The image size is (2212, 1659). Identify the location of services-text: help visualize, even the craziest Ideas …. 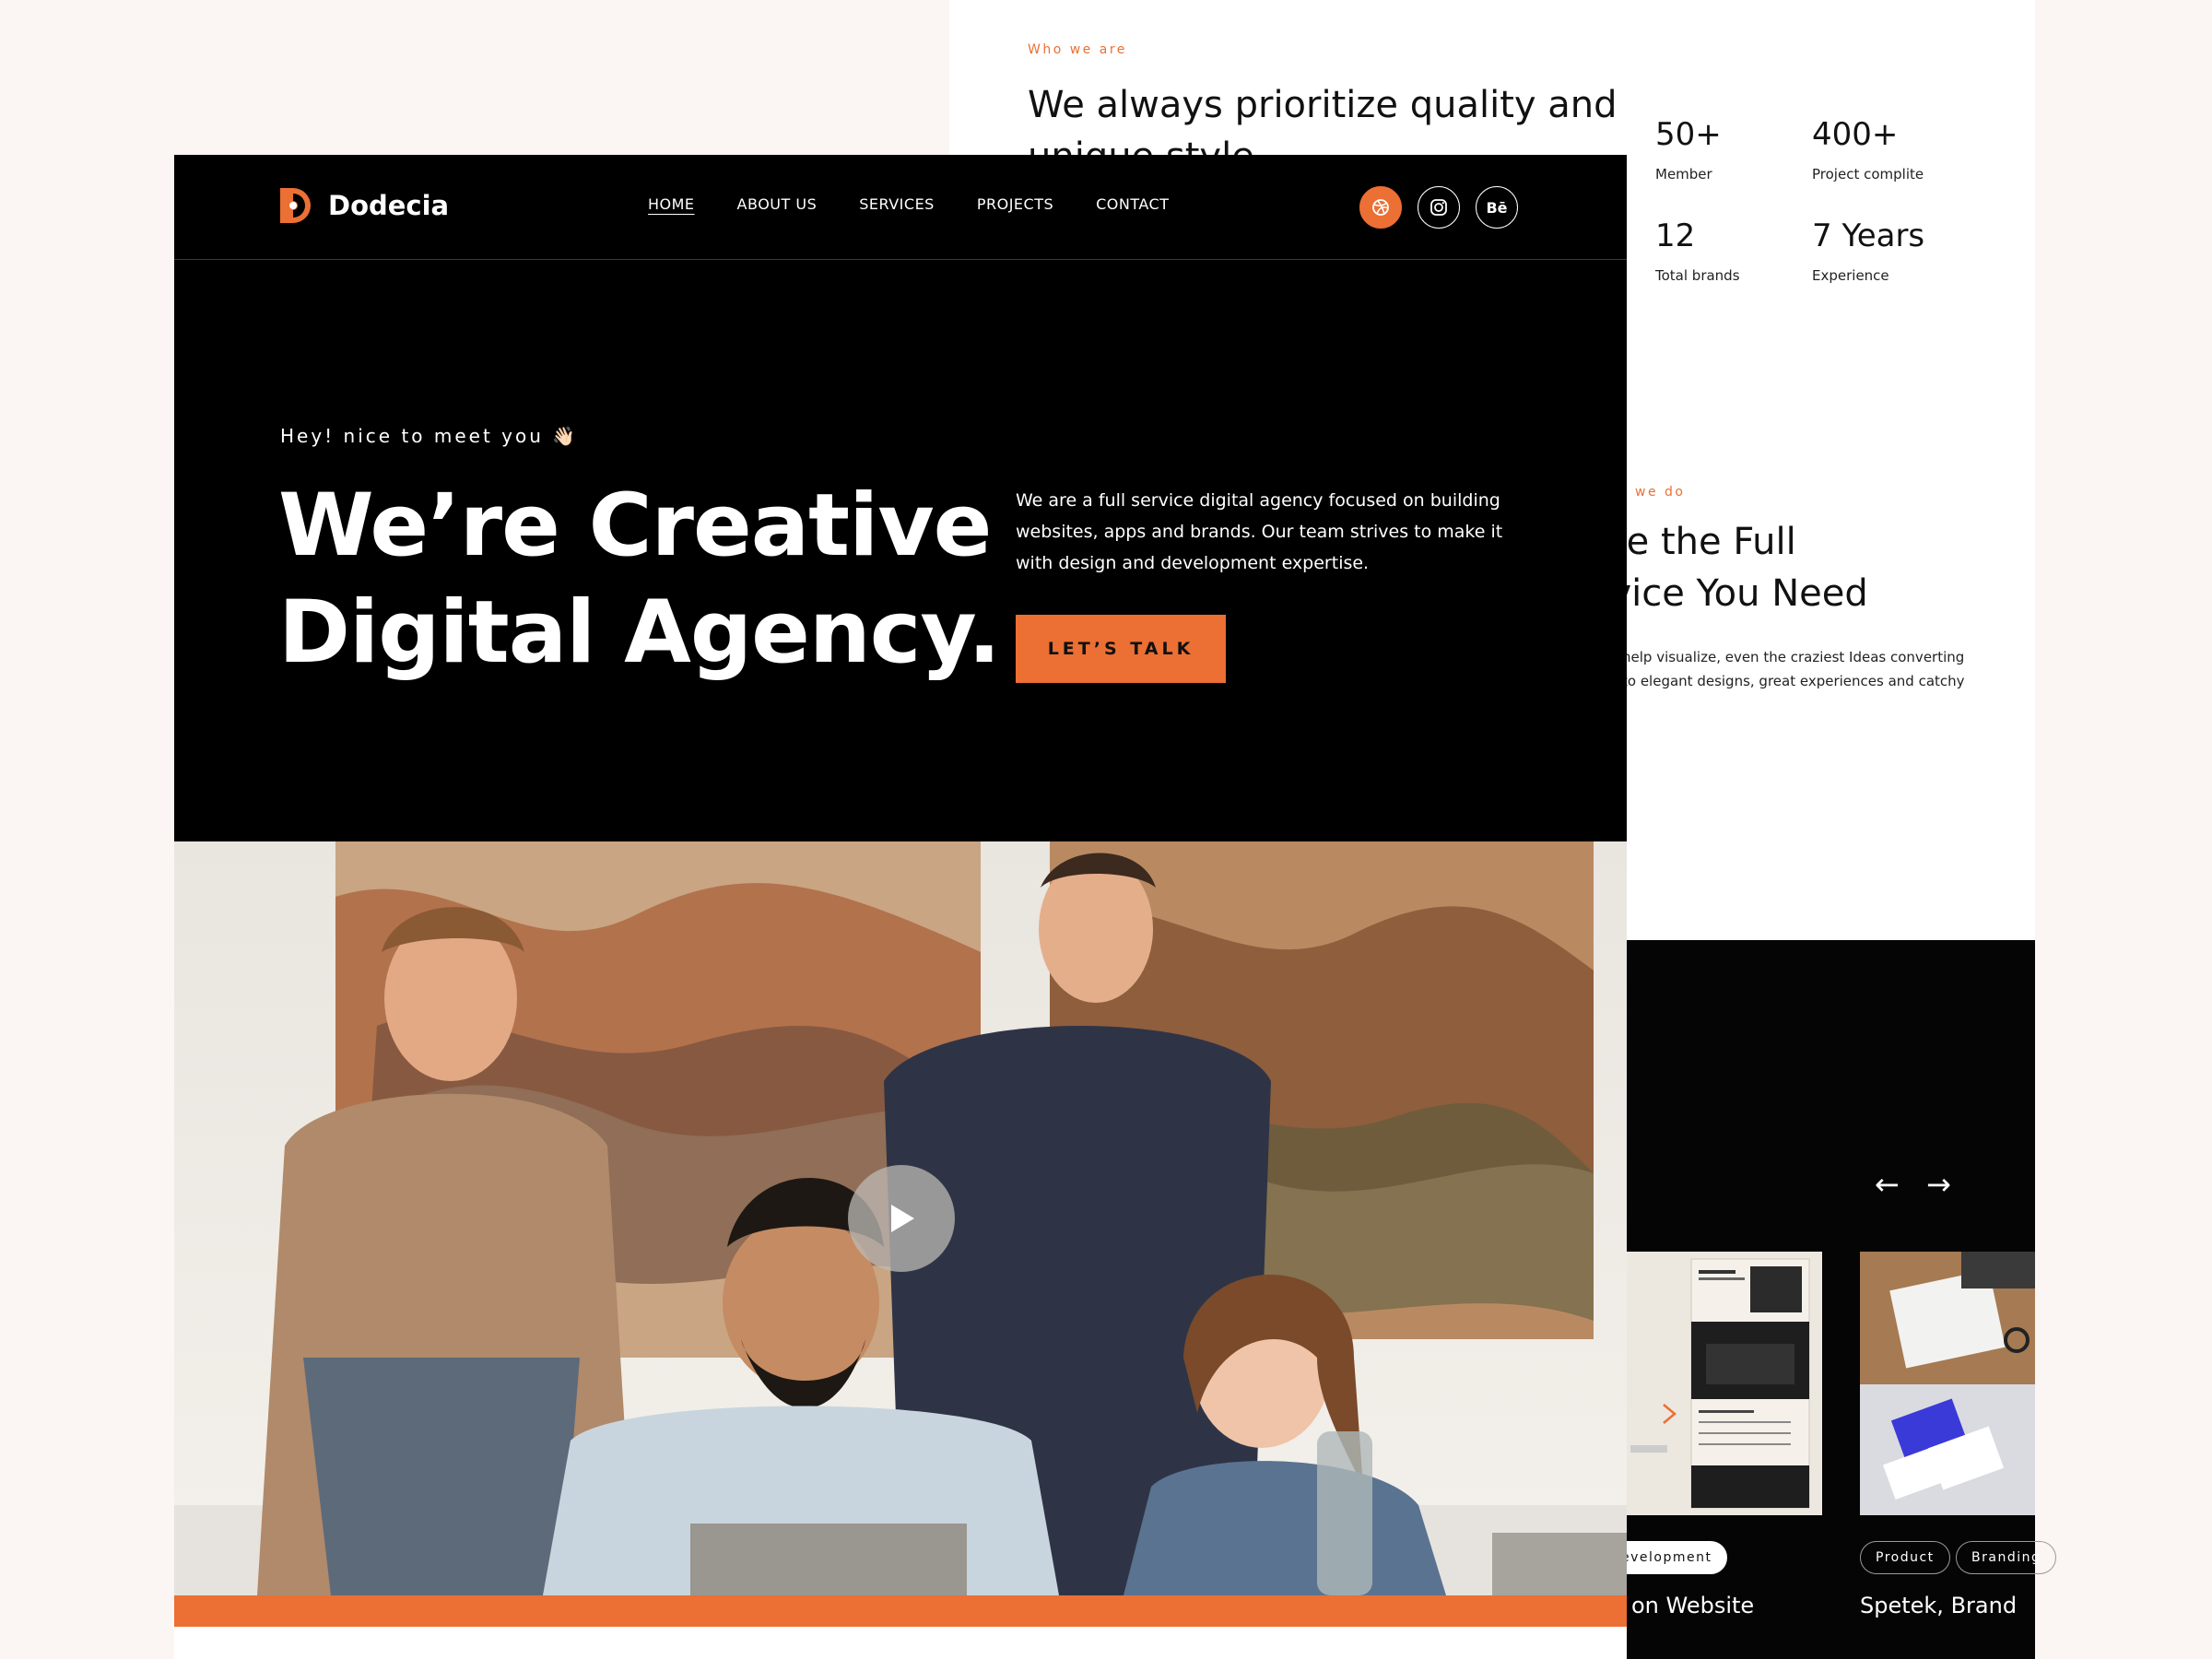
(1793, 669).